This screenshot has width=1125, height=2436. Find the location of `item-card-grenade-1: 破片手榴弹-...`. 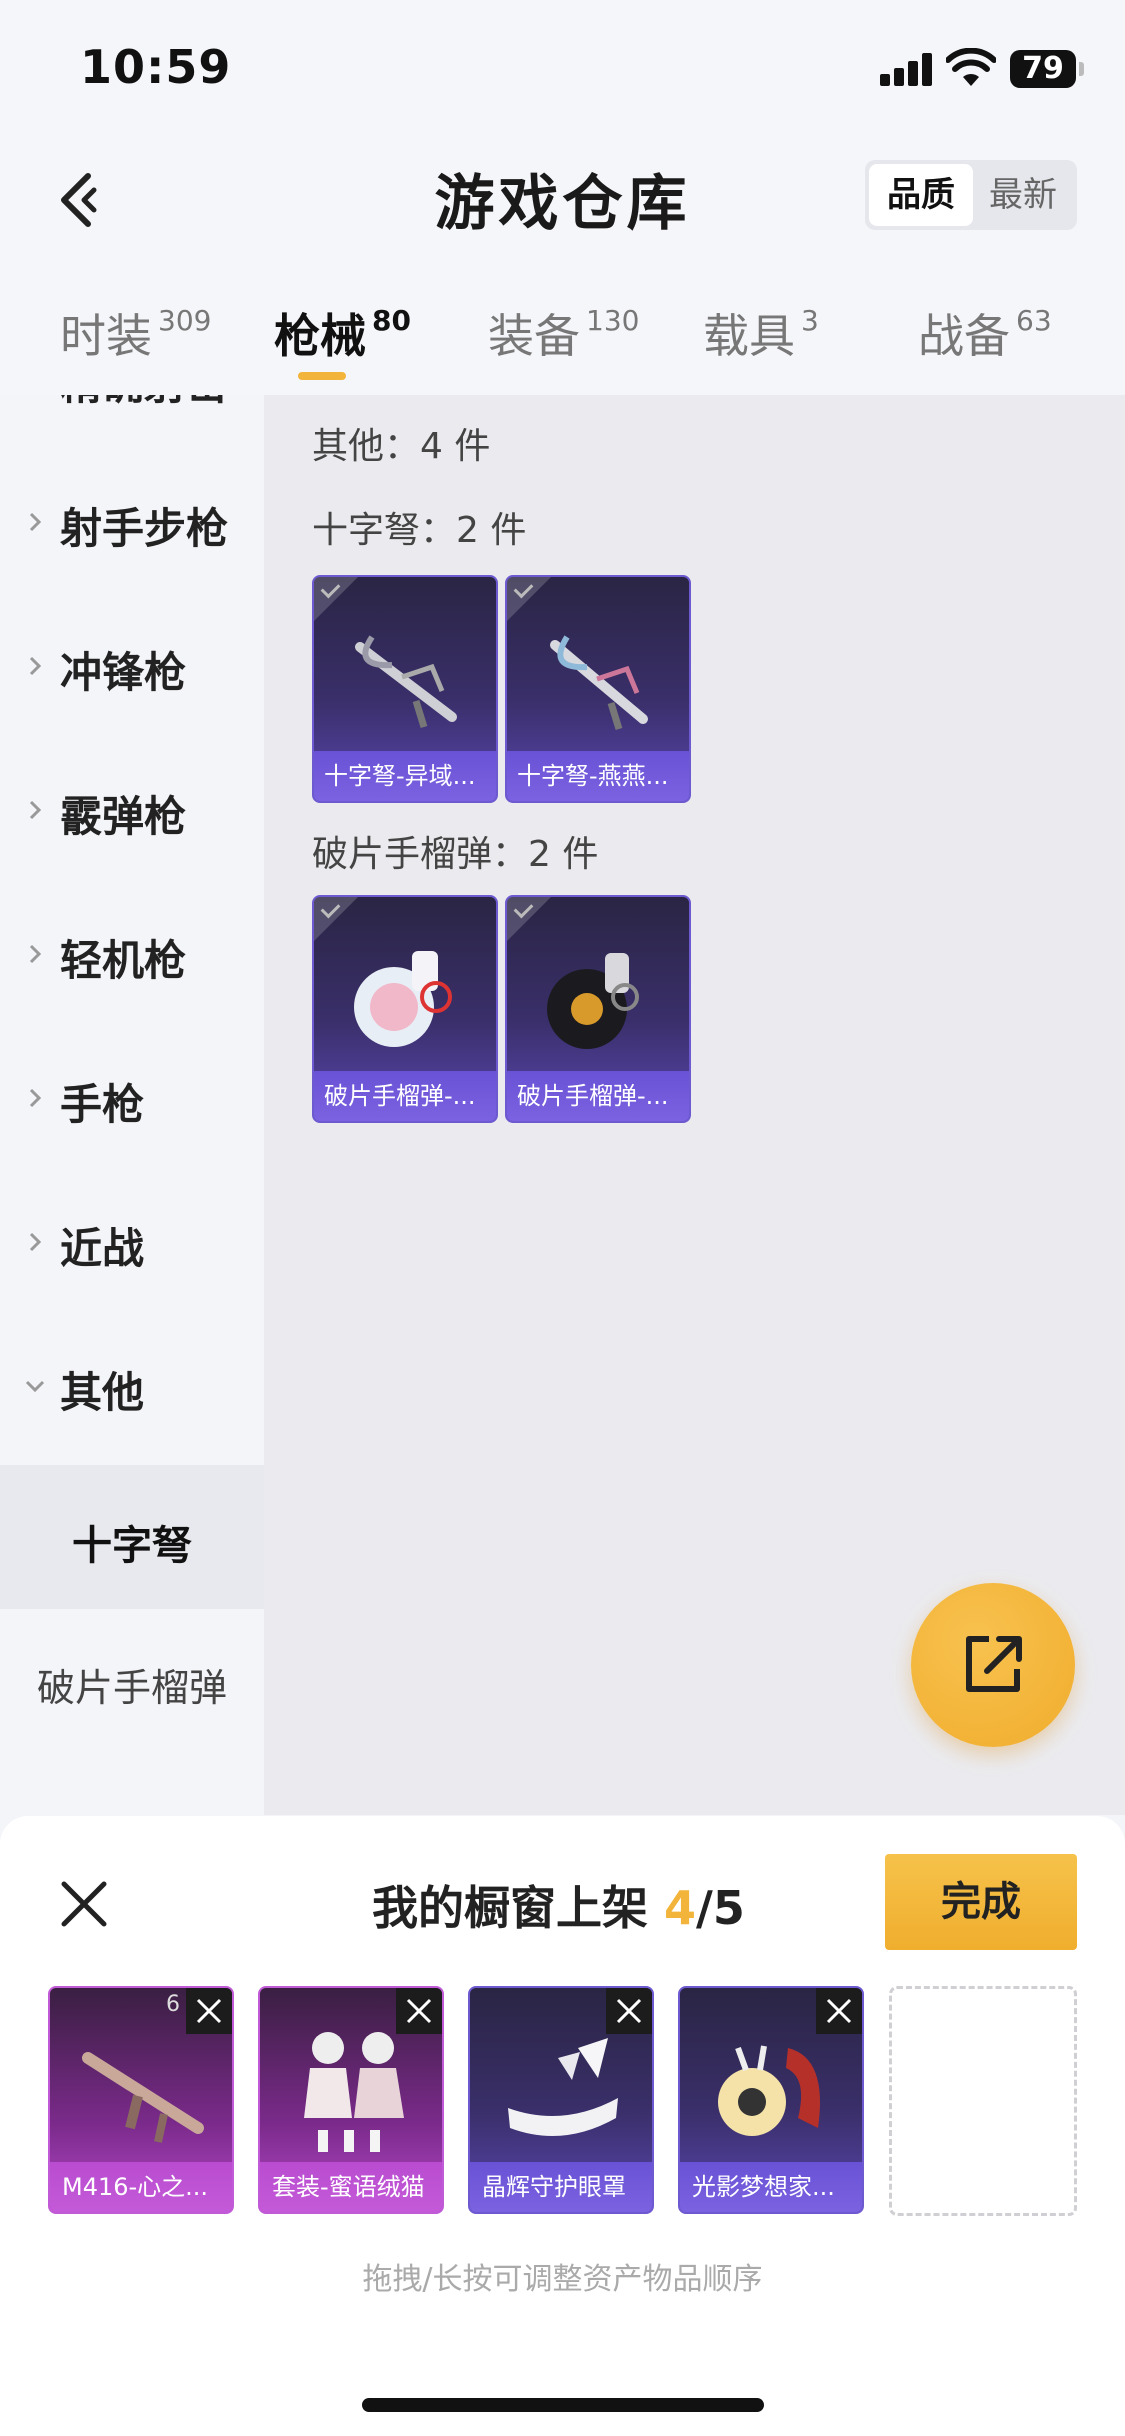

item-card-grenade-1: 破片手榴弹-... is located at coordinates (405, 1009).